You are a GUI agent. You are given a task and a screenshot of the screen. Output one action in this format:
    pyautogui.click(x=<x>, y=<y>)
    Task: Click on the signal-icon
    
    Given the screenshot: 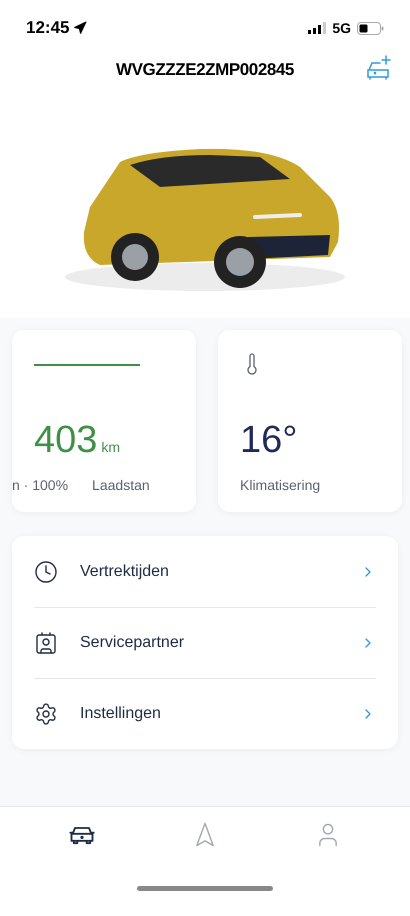 What is the action you would take?
    pyautogui.click(x=317, y=28)
    